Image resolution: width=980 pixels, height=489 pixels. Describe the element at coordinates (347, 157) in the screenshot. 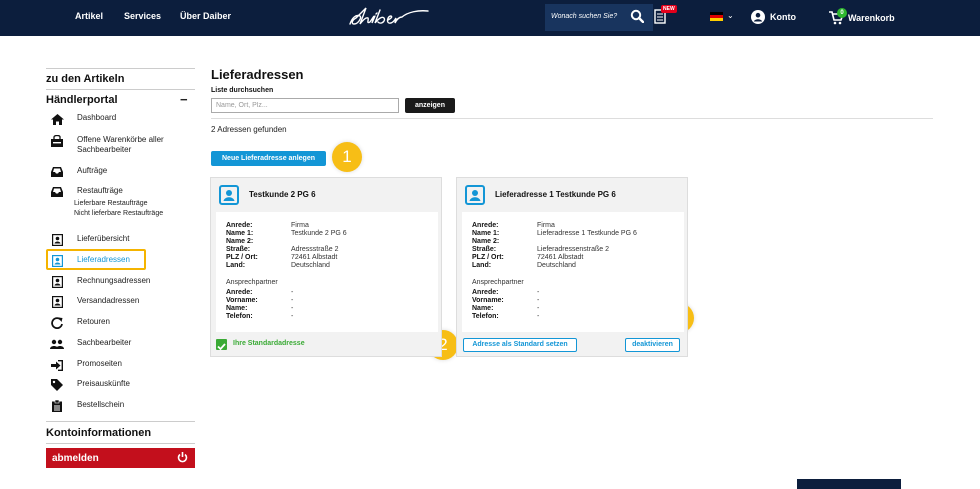

I see `callout-marker-1: 1` at that location.